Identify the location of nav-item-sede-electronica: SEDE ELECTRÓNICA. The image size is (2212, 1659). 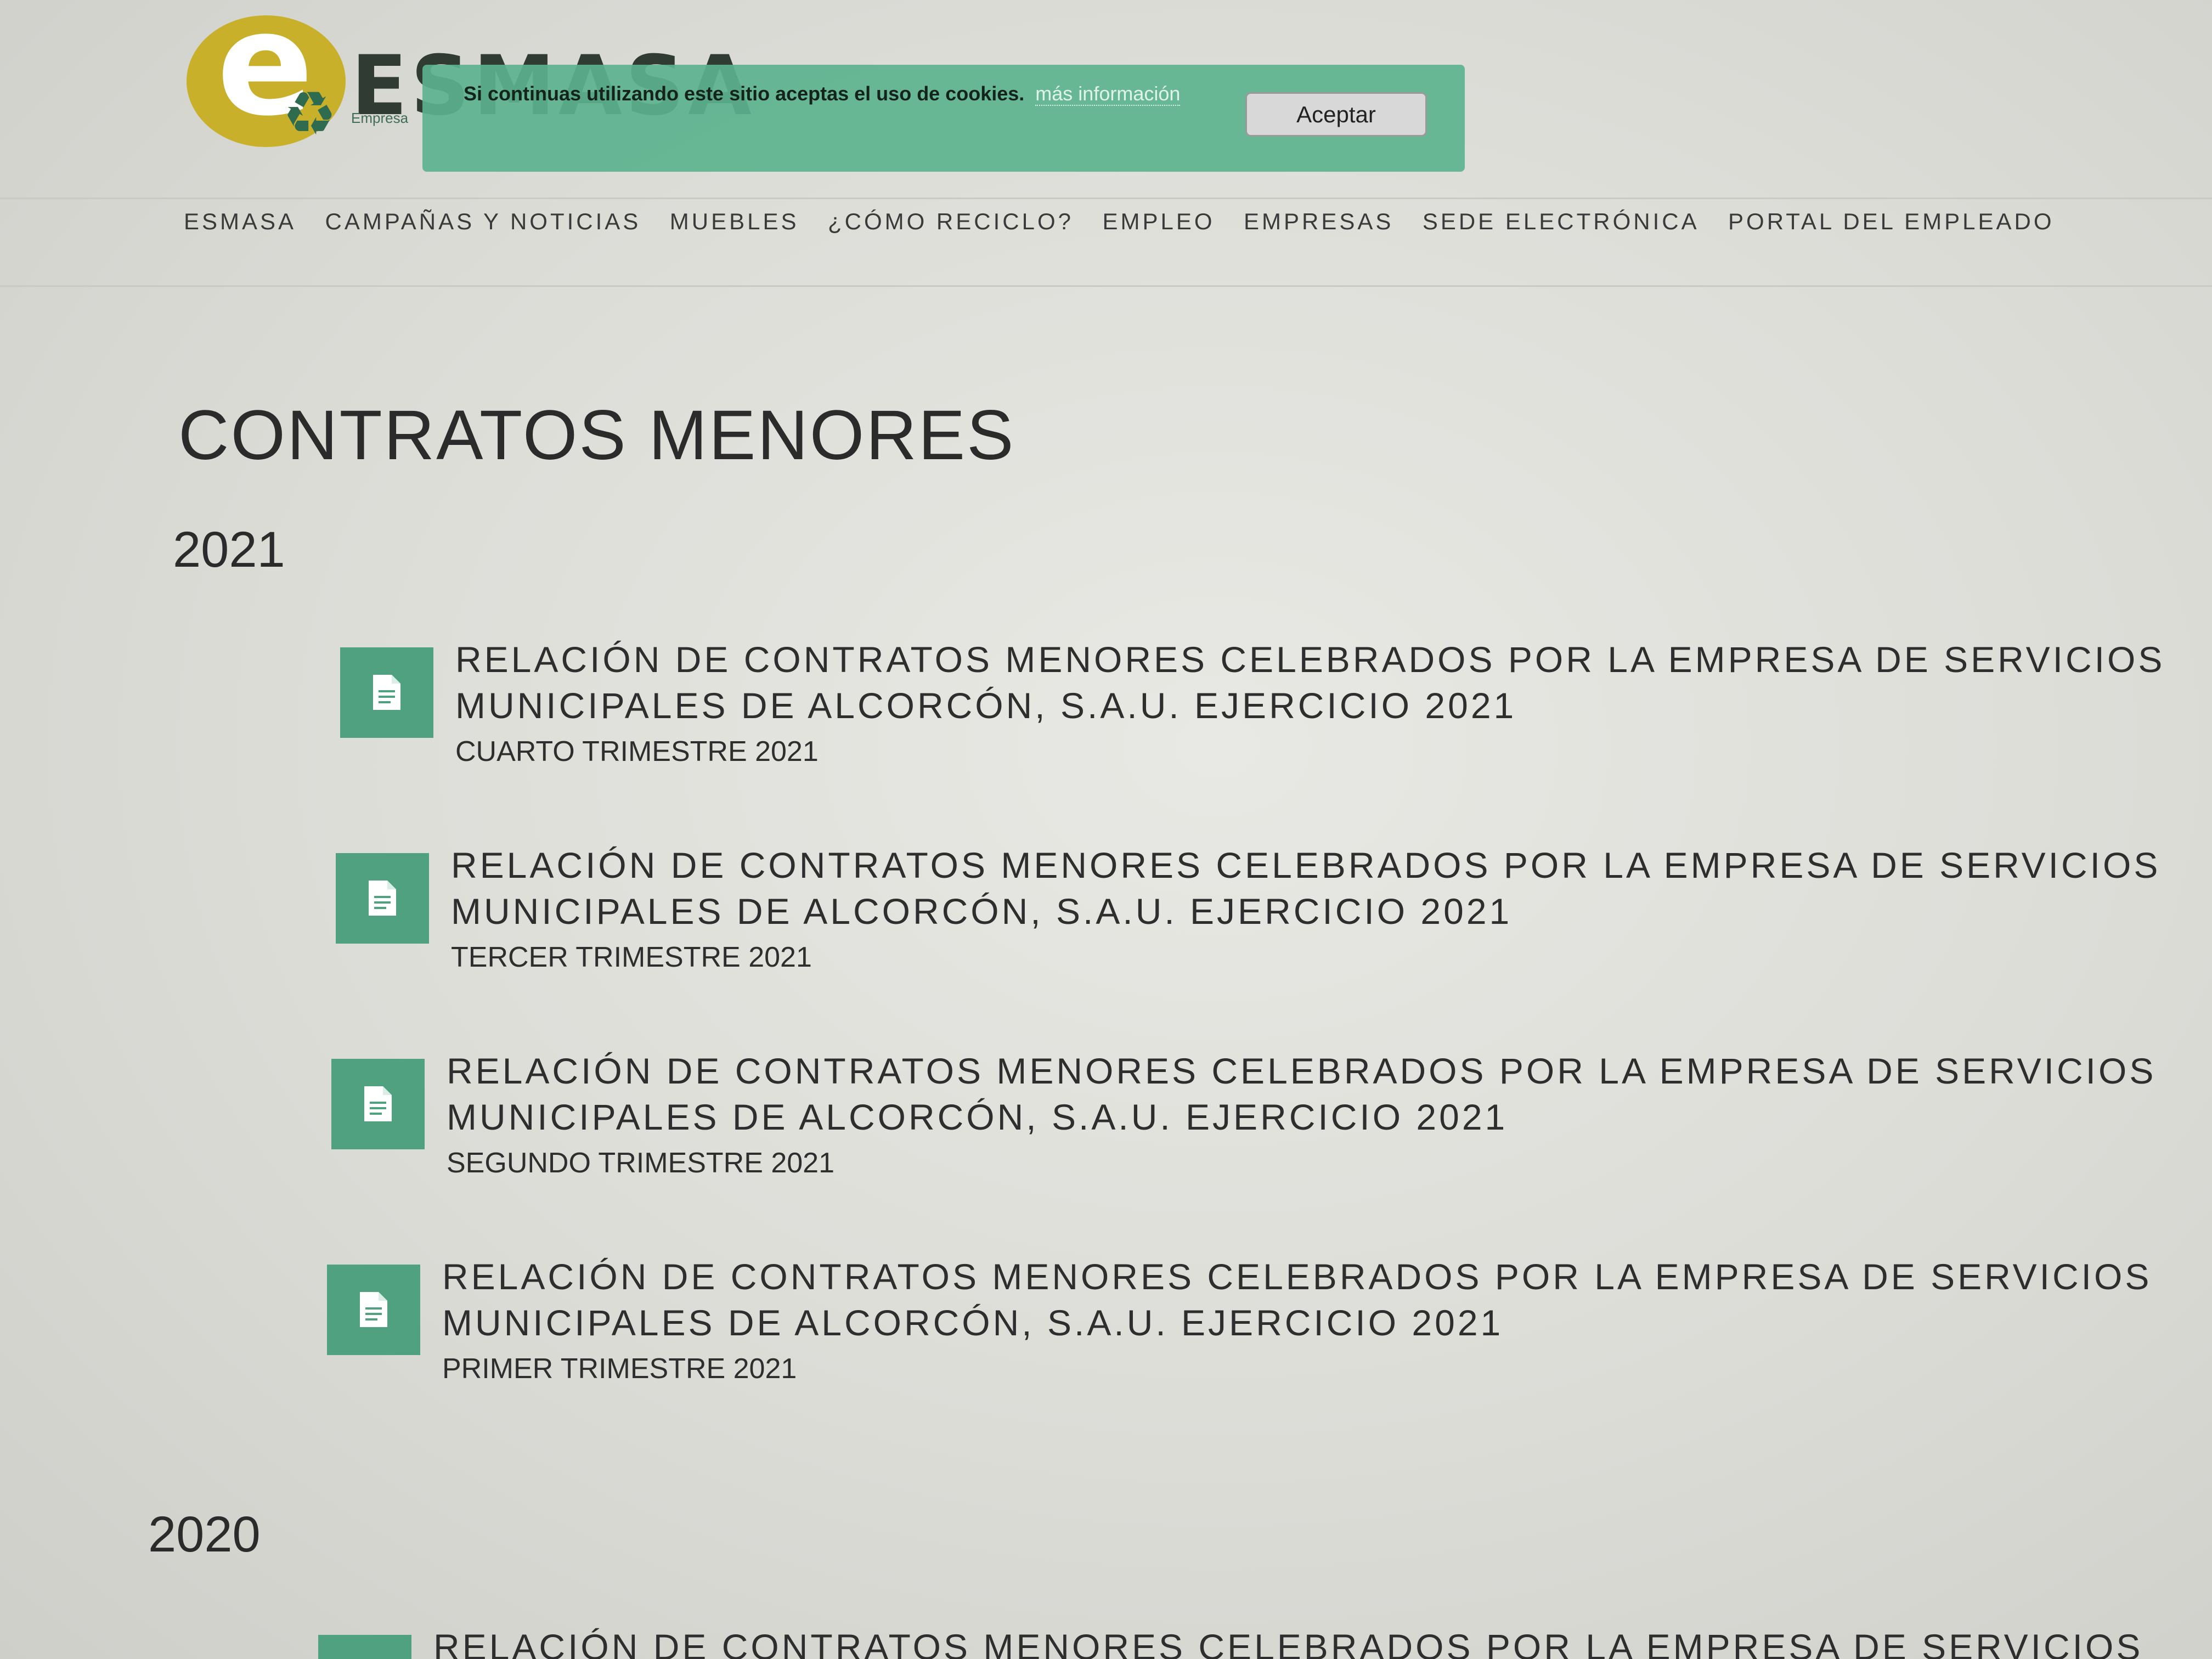
(1561, 222).